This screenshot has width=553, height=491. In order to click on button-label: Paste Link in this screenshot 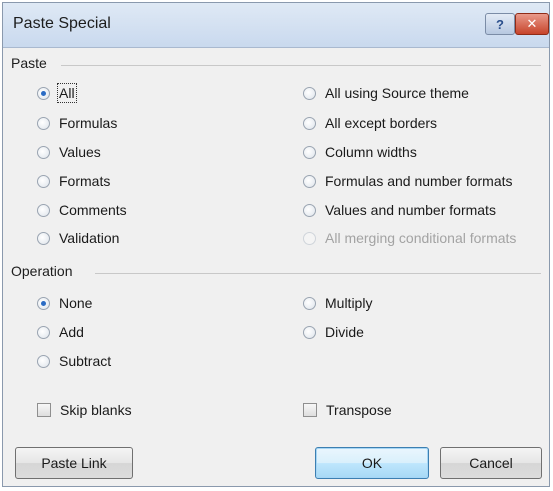, I will do `click(74, 463)`.